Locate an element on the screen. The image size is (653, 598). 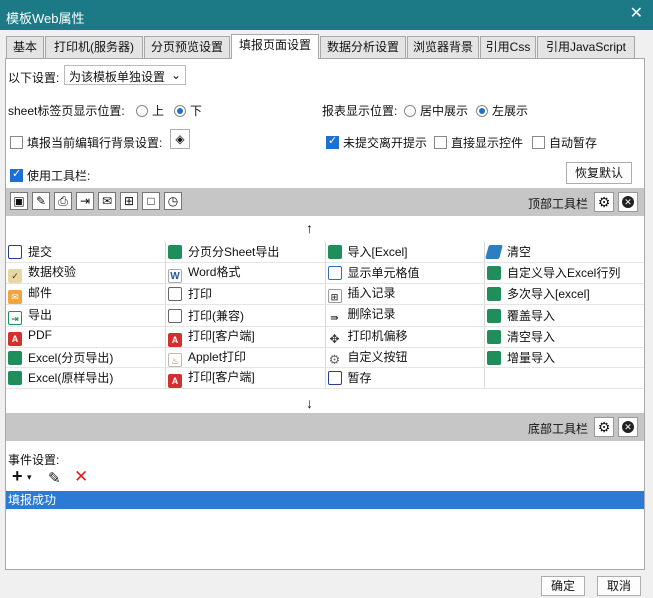
table-row: Excel(分页导出) ♨ Applet打印 ⚙ 自定义按钮 增量导入 is located at coordinates (325, 357).